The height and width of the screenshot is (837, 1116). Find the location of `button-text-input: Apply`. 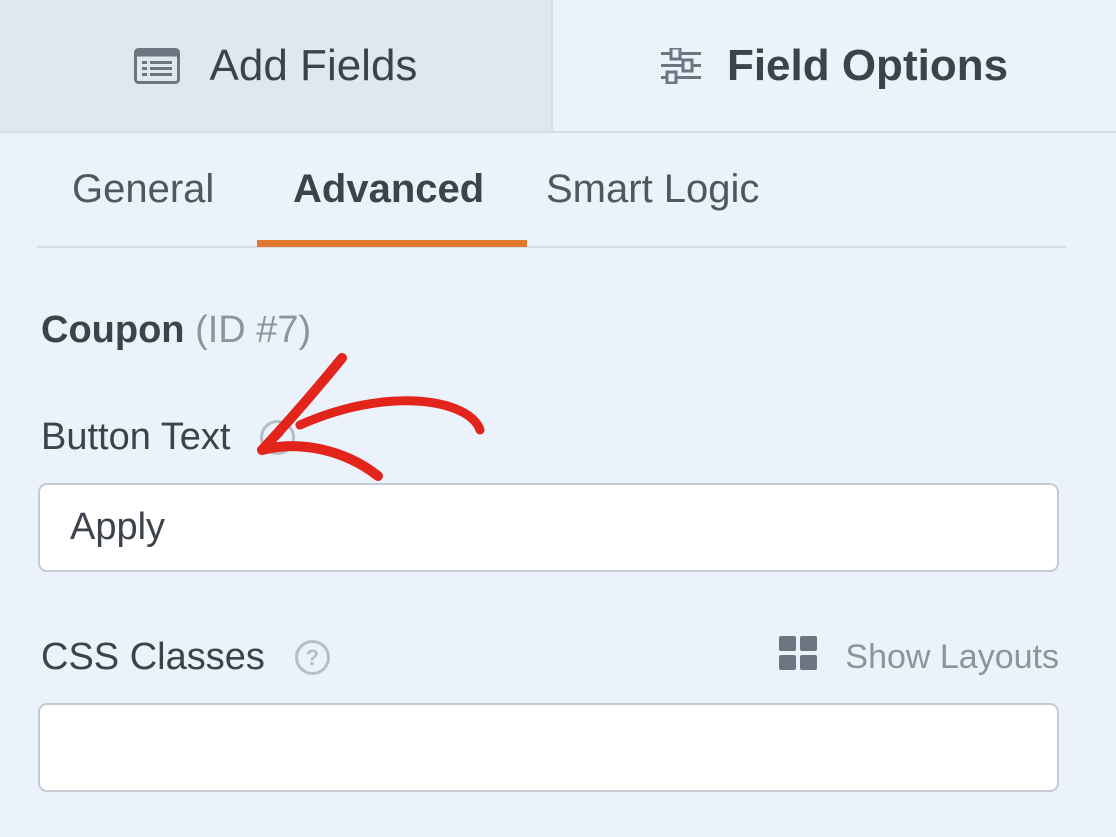

button-text-input: Apply is located at coordinates (548, 527).